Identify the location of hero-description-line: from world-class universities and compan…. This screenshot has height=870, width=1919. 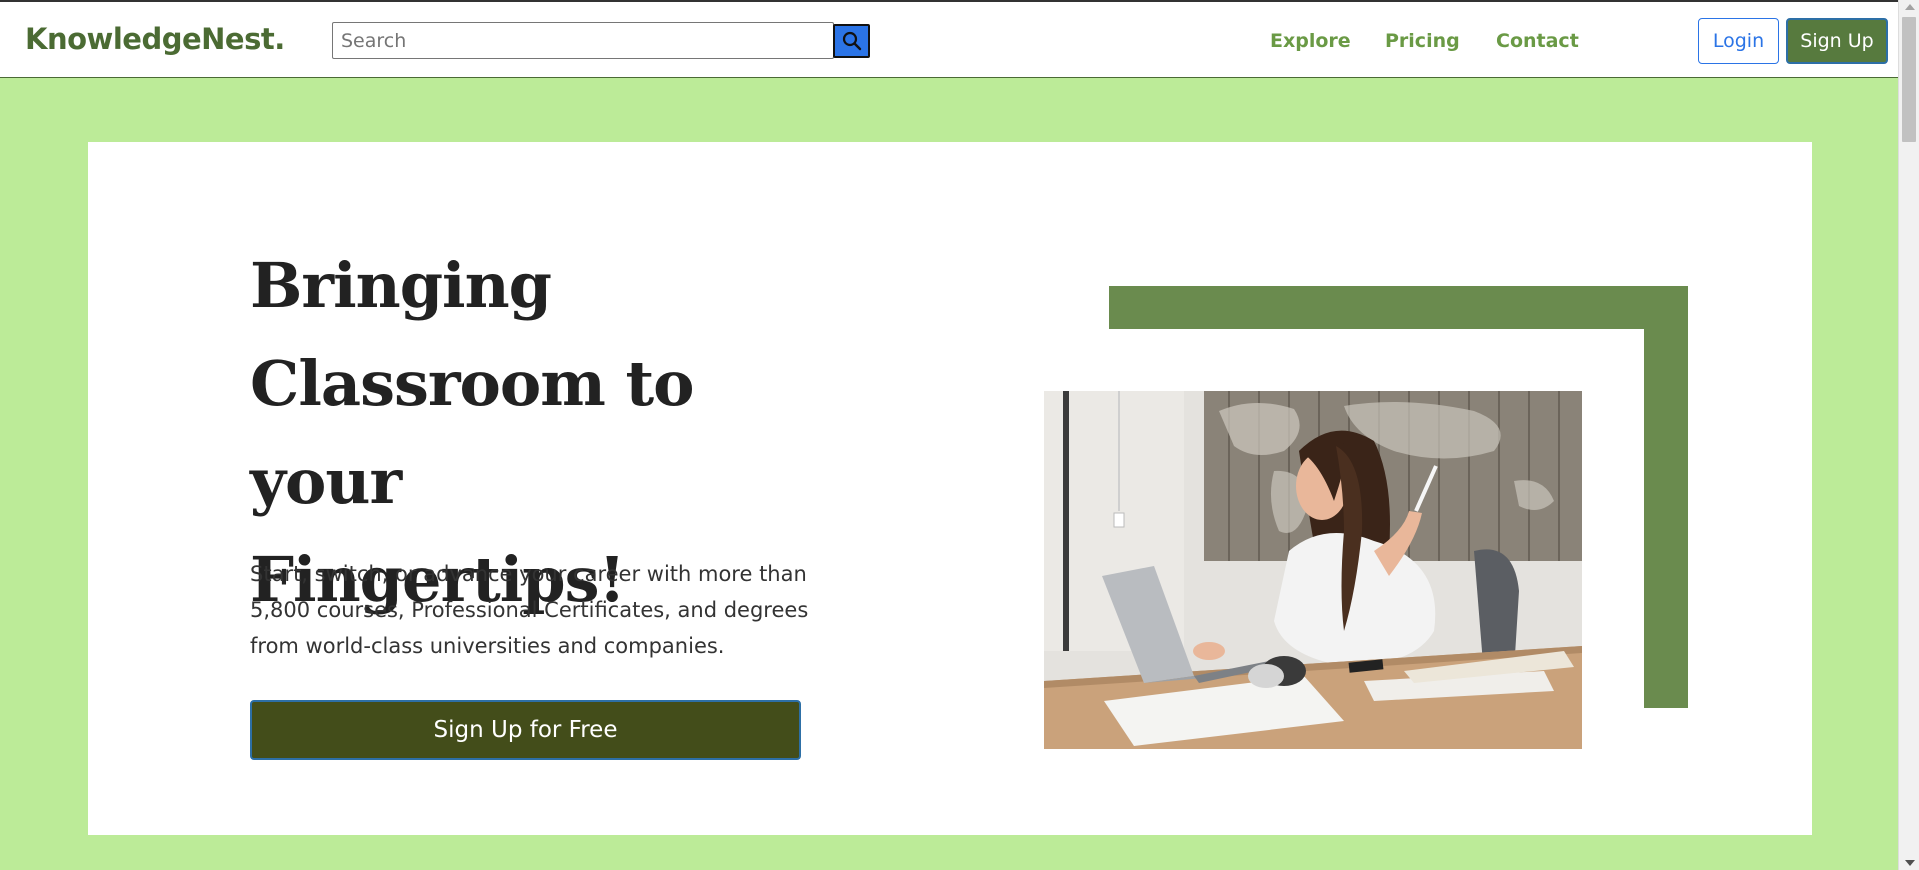
(487, 646).